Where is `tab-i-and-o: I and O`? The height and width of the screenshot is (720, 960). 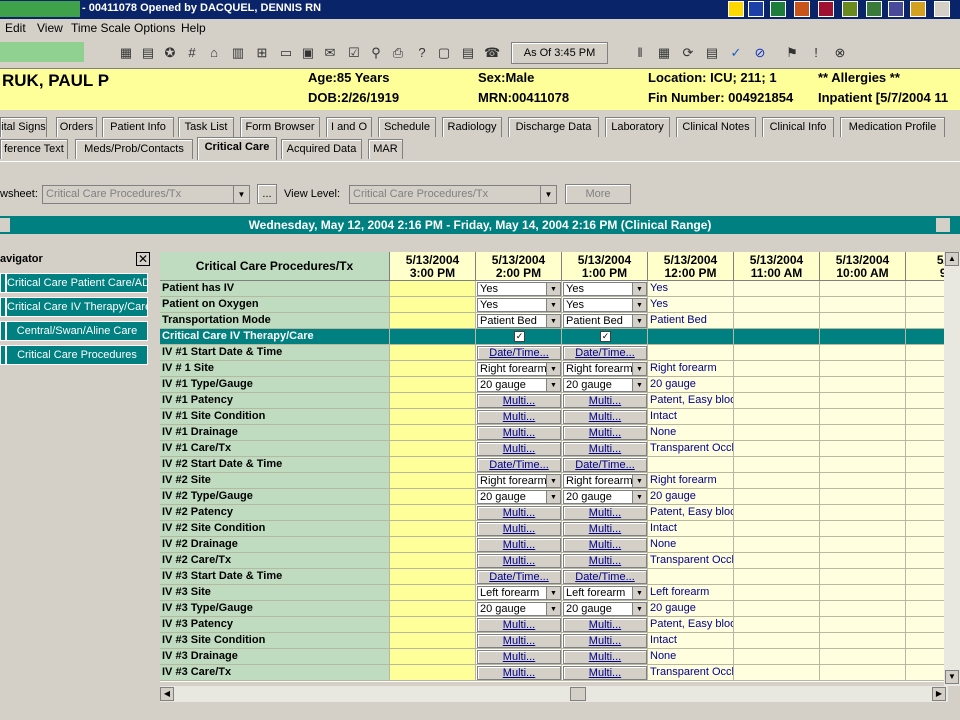 tab-i-and-o: I and O is located at coordinates (349, 127).